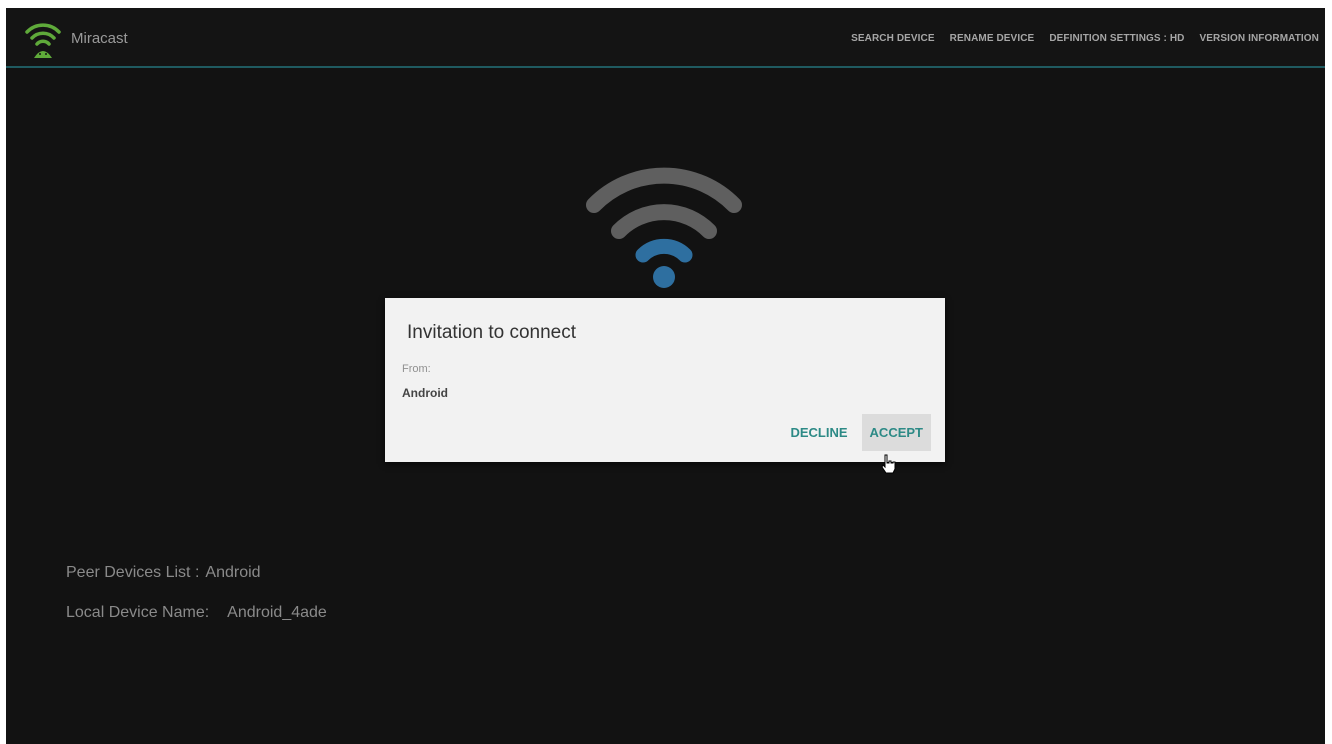 This screenshot has width=1332, height=744. Describe the element at coordinates (416, 369) in the screenshot. I see `from-label: From:` at that location.